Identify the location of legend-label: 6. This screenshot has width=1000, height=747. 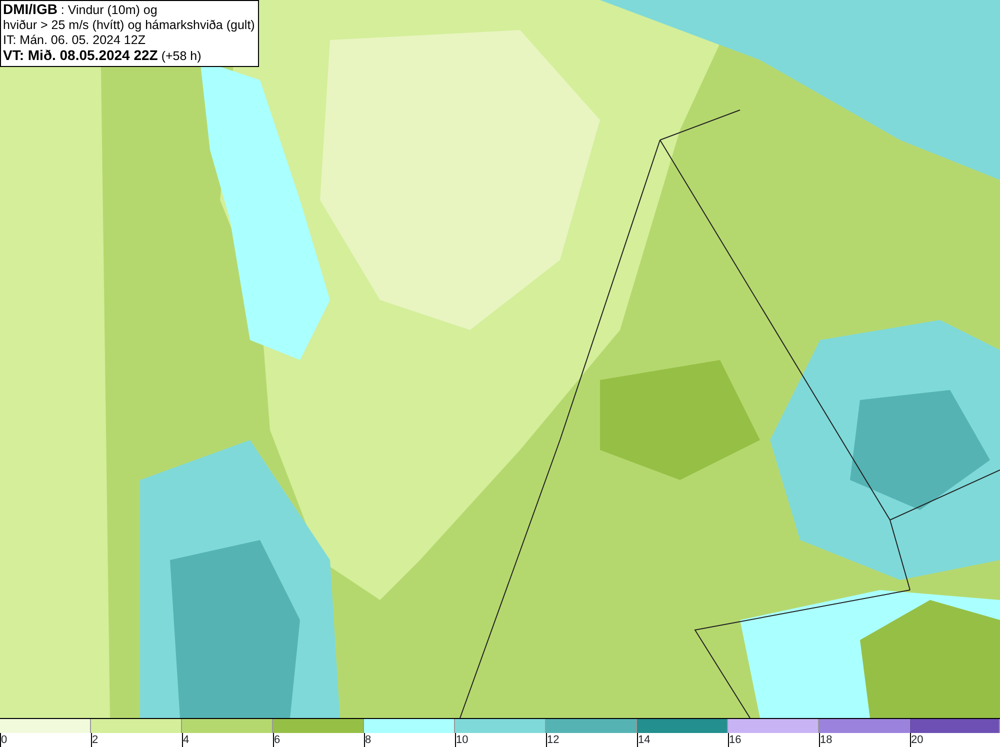
(276, 740).